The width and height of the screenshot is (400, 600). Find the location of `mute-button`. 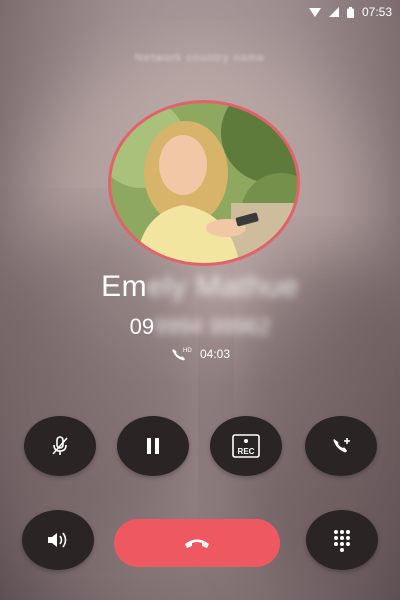

mute-button is located at coordinates (60, 446).